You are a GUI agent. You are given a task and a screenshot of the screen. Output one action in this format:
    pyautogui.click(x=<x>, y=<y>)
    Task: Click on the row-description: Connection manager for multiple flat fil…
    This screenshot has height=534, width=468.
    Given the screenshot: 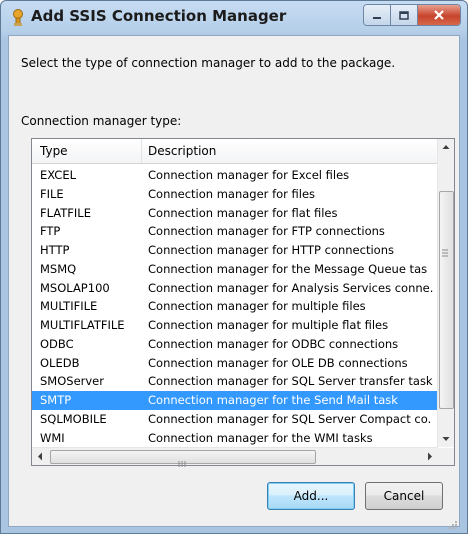 What is the action you would take?
    pyautogui.click(x=268, y=325)
    